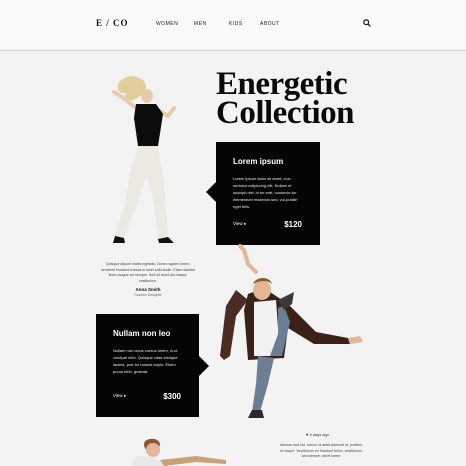  Describe the element at coordinates (258, 161) in the screenshot. I see `card-title: Lorem ipsum` at that location.